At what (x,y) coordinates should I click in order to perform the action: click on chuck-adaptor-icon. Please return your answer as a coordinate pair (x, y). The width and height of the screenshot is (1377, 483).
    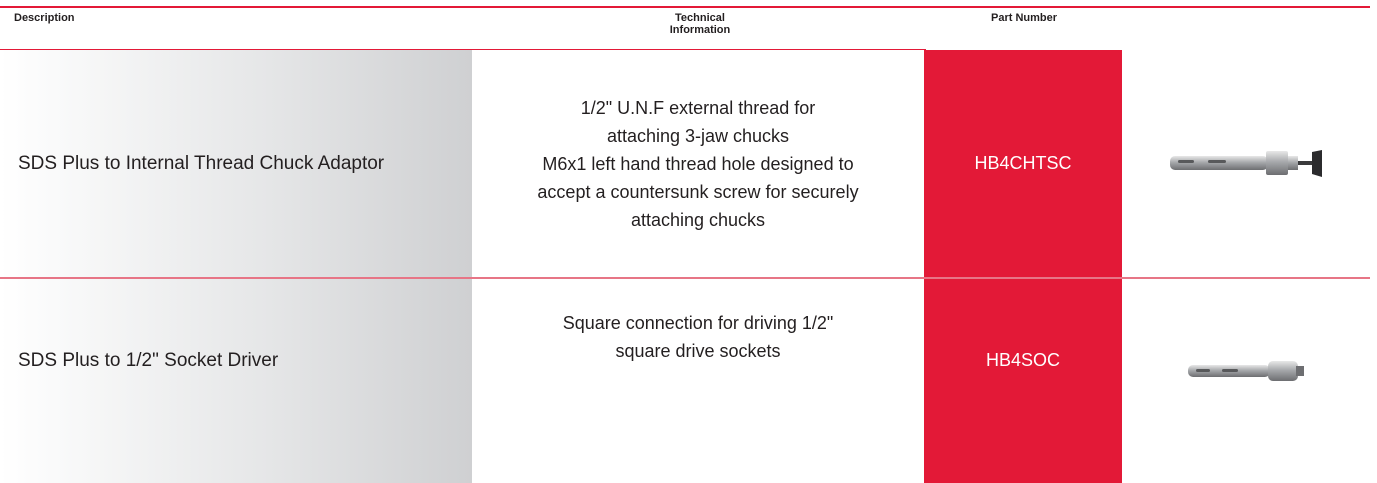
    Looking at the image, I should click on (1246, 163).